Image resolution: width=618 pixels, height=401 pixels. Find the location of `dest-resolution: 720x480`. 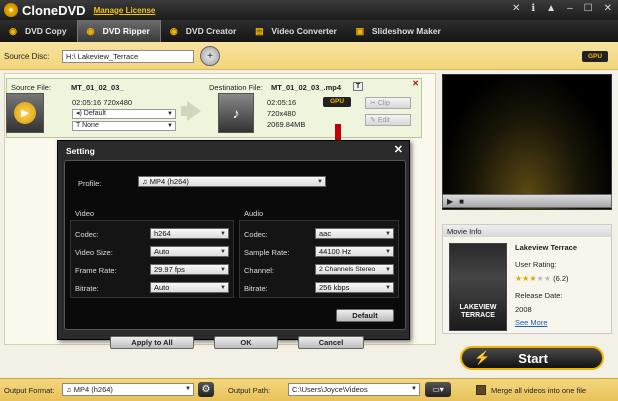

dest-resolution: 720x480 is located at coordinates (281, 113).